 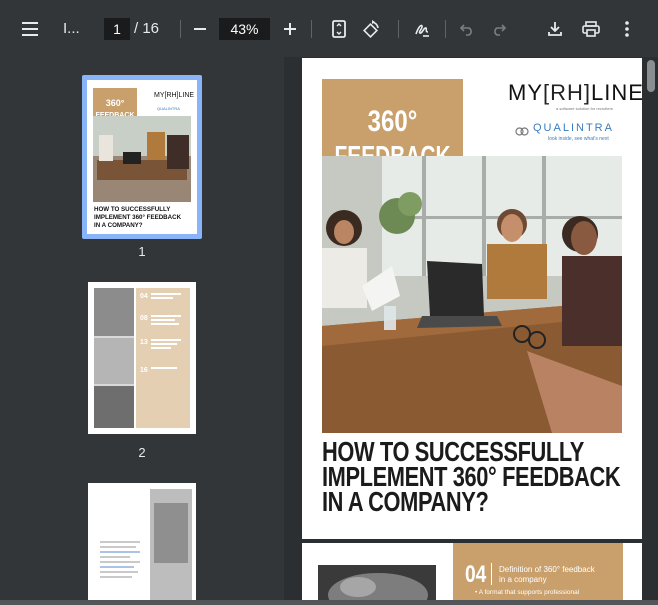 I want to click on rotate-icon, so click(x=371, y=29).